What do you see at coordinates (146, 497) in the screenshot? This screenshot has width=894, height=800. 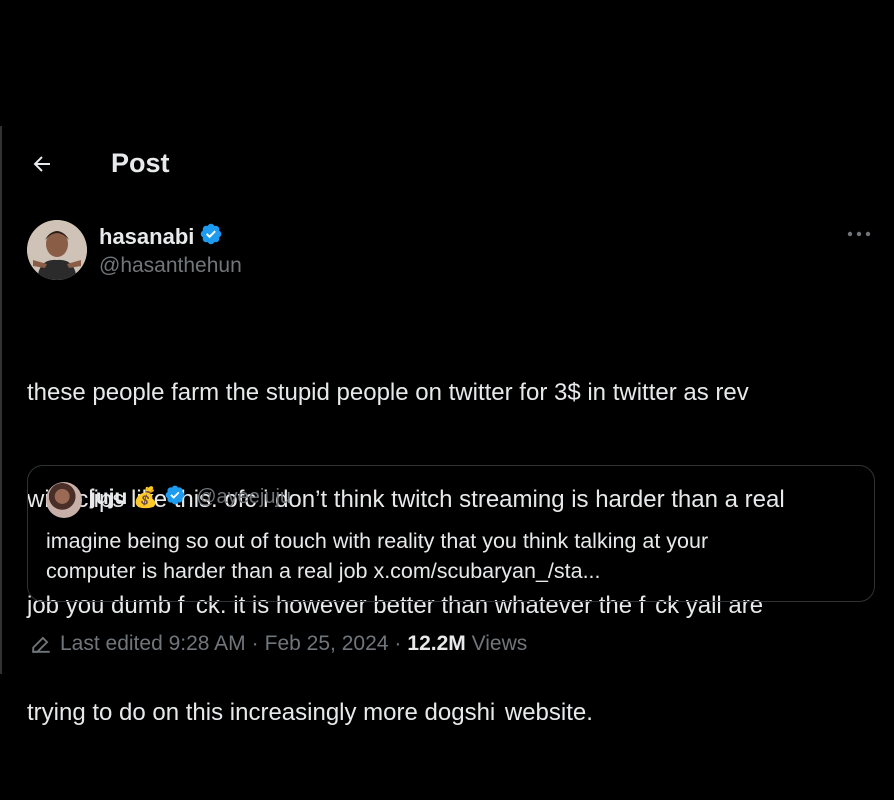 I see `money-bag-emoji: 💰` at bounding box center [146, 497].